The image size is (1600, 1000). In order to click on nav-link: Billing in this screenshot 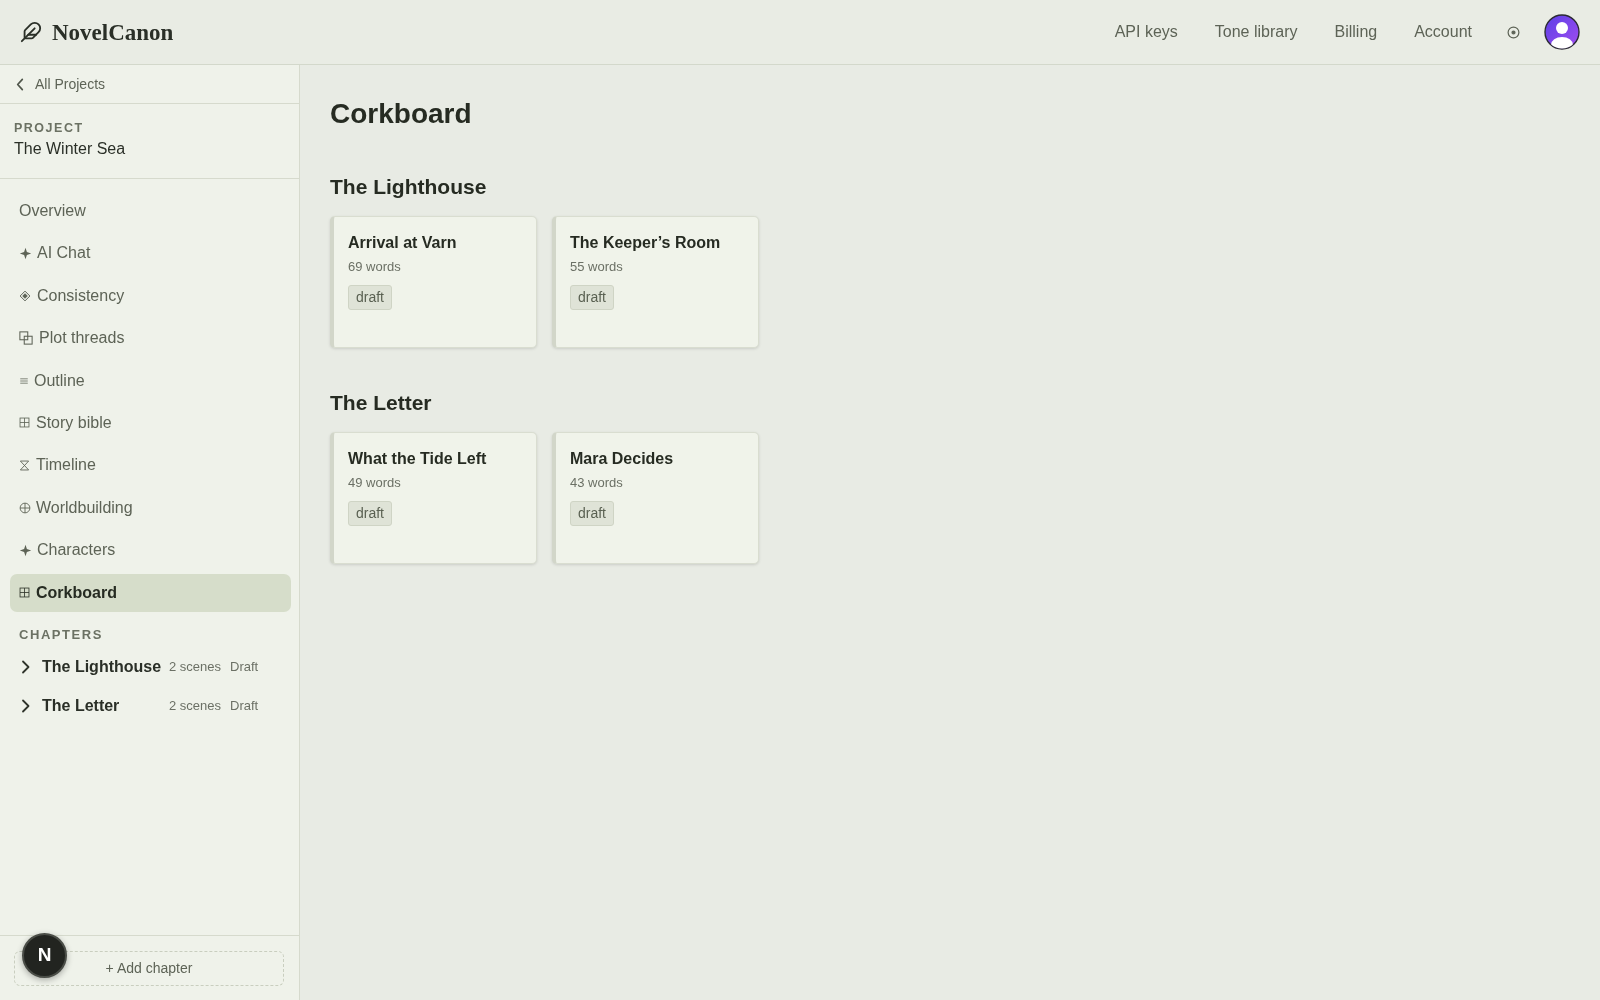, I will do `click(1356, 32)`.